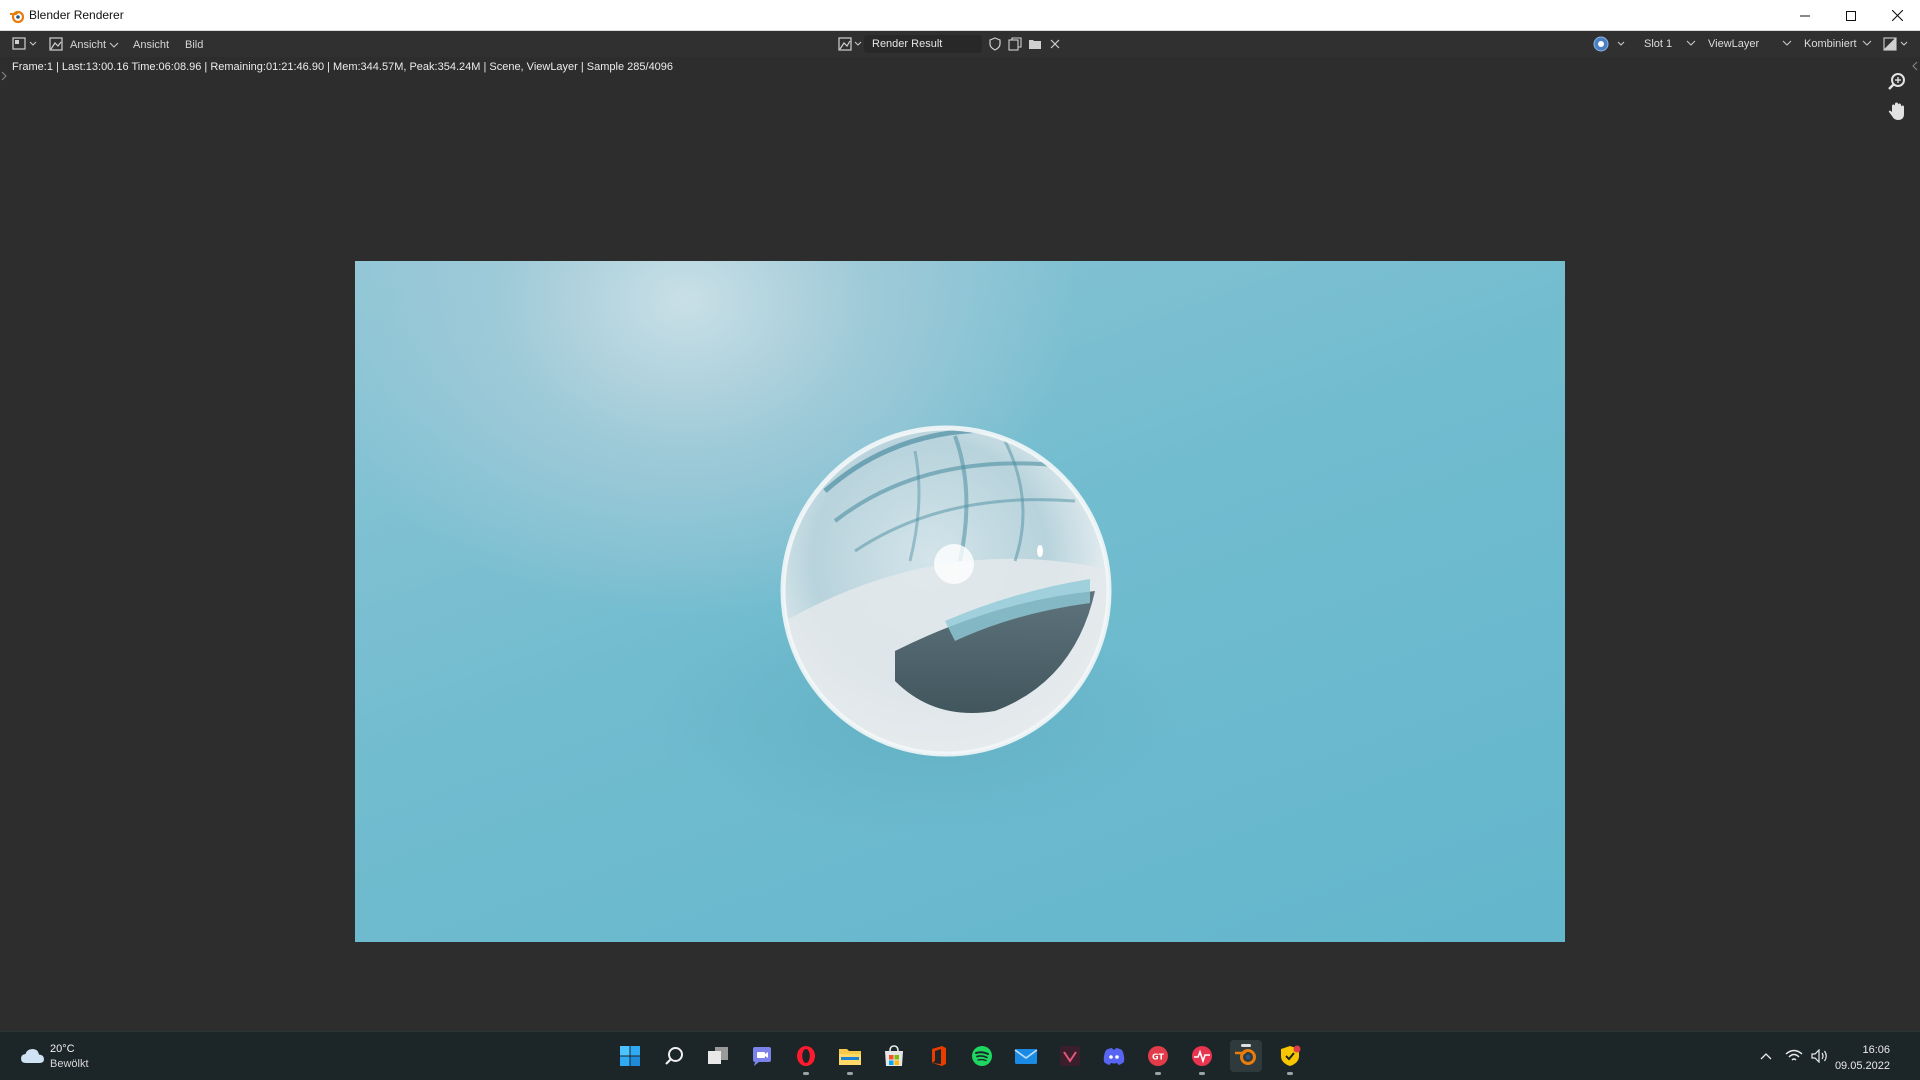  I want to click on heartbeat-icon, so click(1202, 1056).